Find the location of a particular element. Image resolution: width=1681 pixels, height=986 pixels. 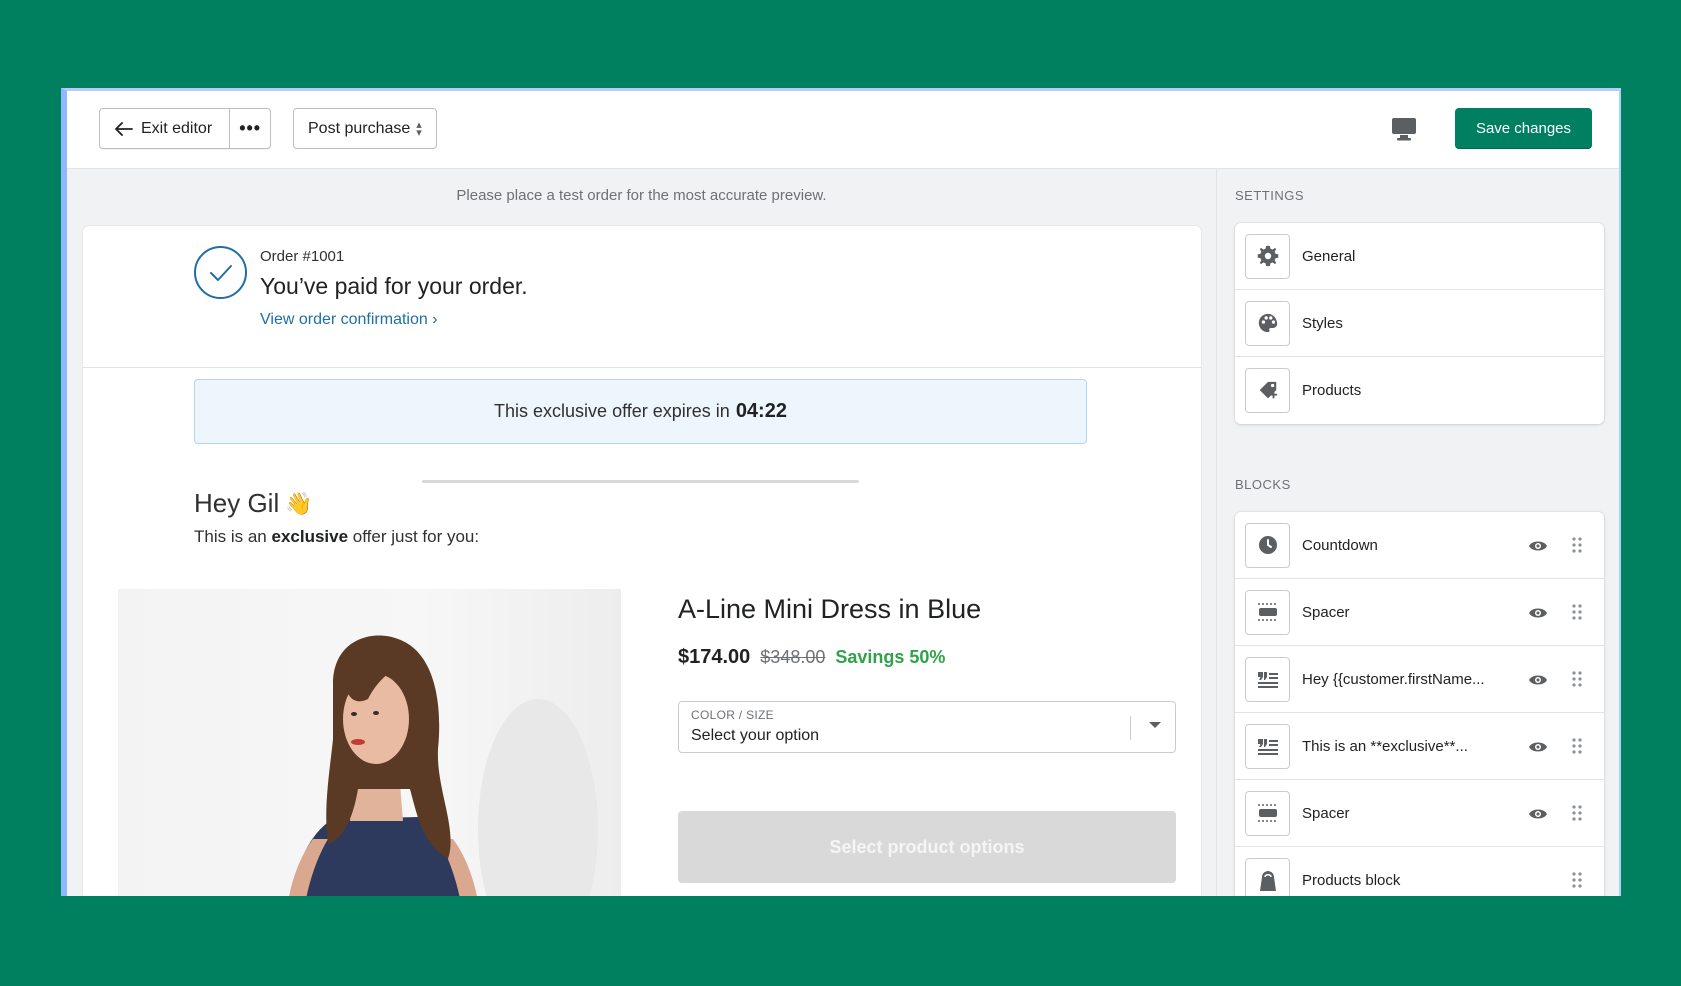

offer-subtext-suffix: offer just for you: is located at coordinates (416, 536).